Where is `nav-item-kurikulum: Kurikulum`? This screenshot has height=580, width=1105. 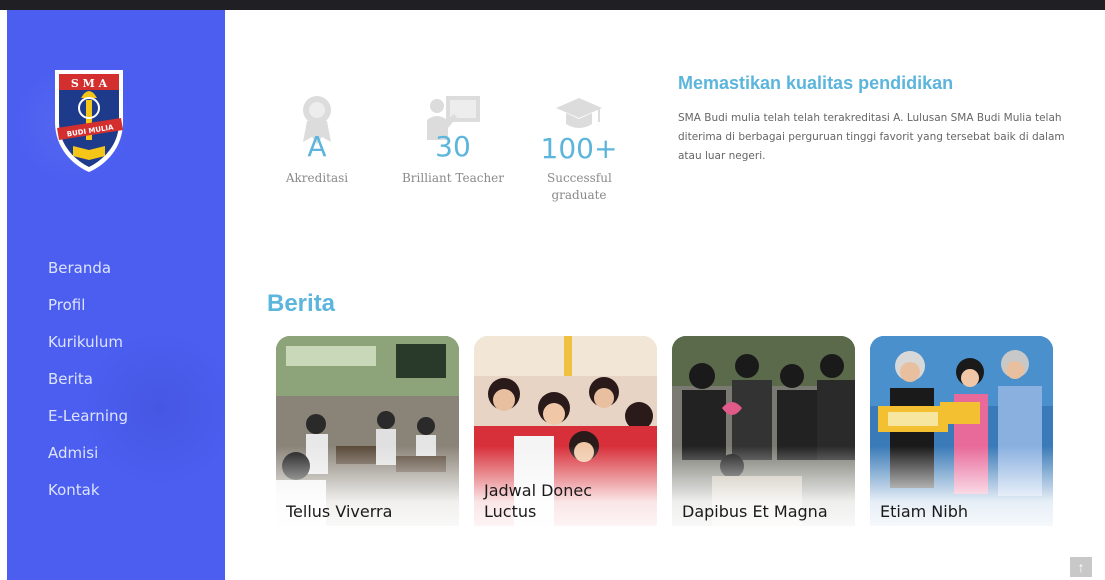
nav-item-kurikulum: Kurikulum is located at coordinates (88, 342).